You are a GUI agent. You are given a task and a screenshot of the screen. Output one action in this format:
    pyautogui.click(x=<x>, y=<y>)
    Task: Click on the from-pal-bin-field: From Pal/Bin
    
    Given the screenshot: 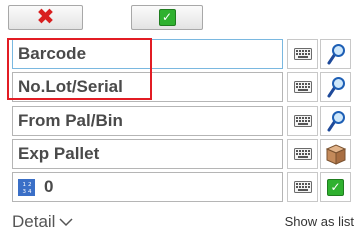 What is the action you would take?
    pyautogui.click(x=147, y=121)
    